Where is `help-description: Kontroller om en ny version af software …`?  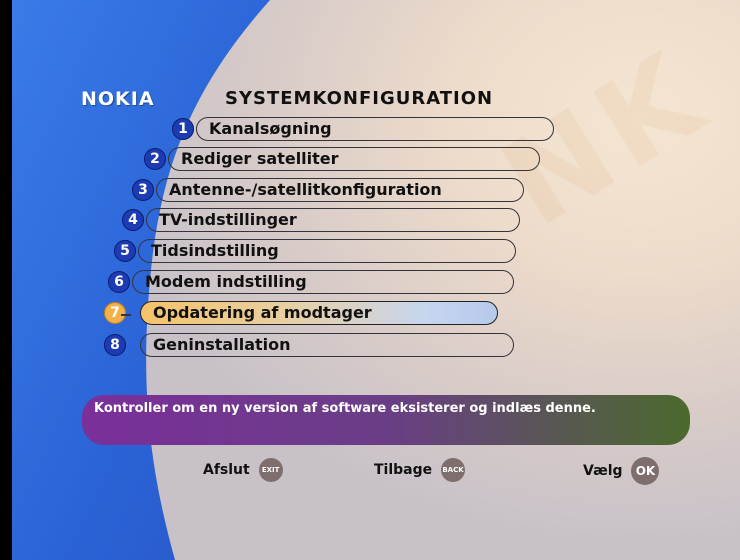 help-description: Kontroller om en ny version af software … is located at coordinates (386, 420).